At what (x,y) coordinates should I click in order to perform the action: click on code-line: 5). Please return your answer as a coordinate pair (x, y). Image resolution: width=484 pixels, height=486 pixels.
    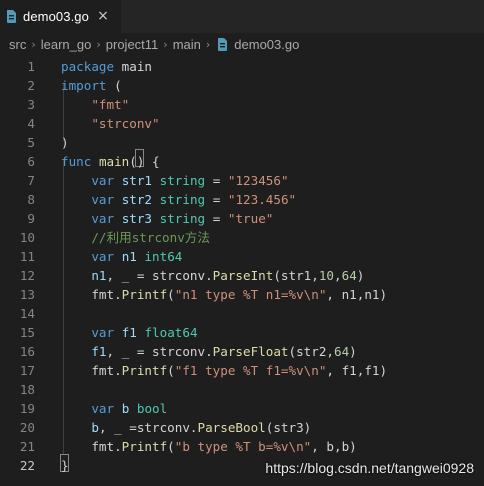
    Looking at the image, I should click on (242, 142).